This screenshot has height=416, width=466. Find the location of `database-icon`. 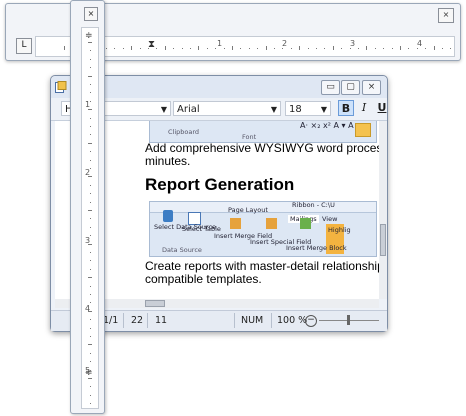

database-icon is located at coordinates (168, 216).